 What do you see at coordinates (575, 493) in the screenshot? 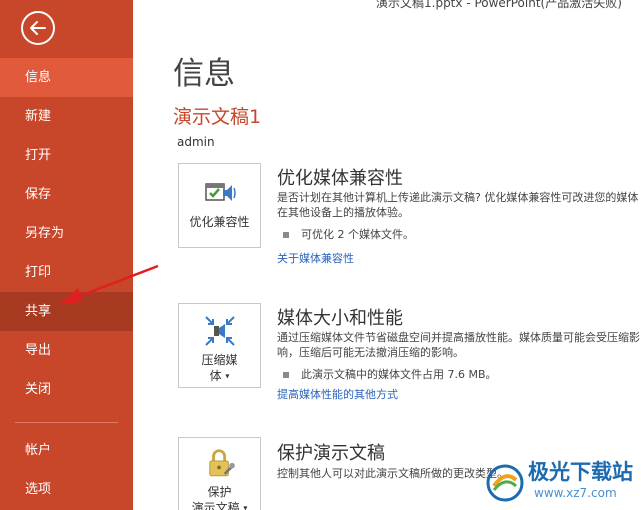
I see `watermark-url: www.xz7.com` at bounding box center [575, 493].